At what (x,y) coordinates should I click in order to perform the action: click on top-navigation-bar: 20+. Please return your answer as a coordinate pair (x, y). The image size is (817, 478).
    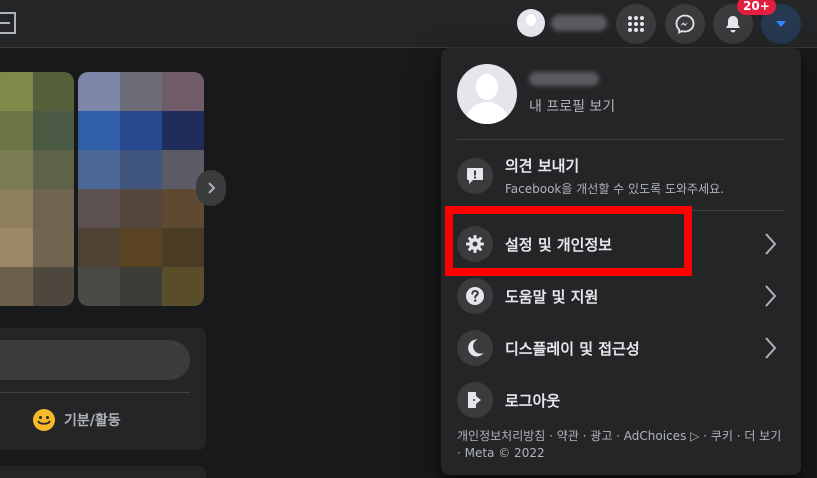
    Looking at the image, I should click on (408, 24).